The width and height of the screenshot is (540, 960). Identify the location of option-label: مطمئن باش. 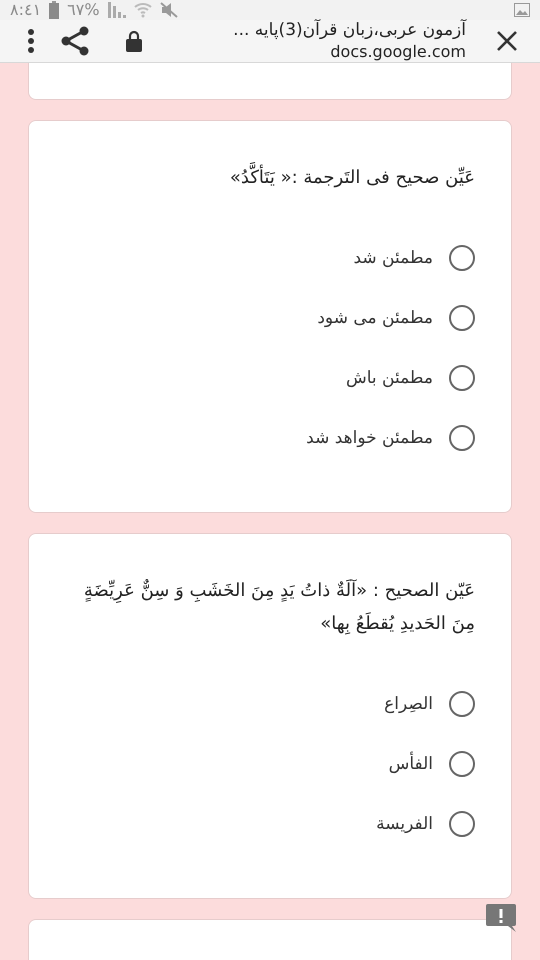
(389, 378).